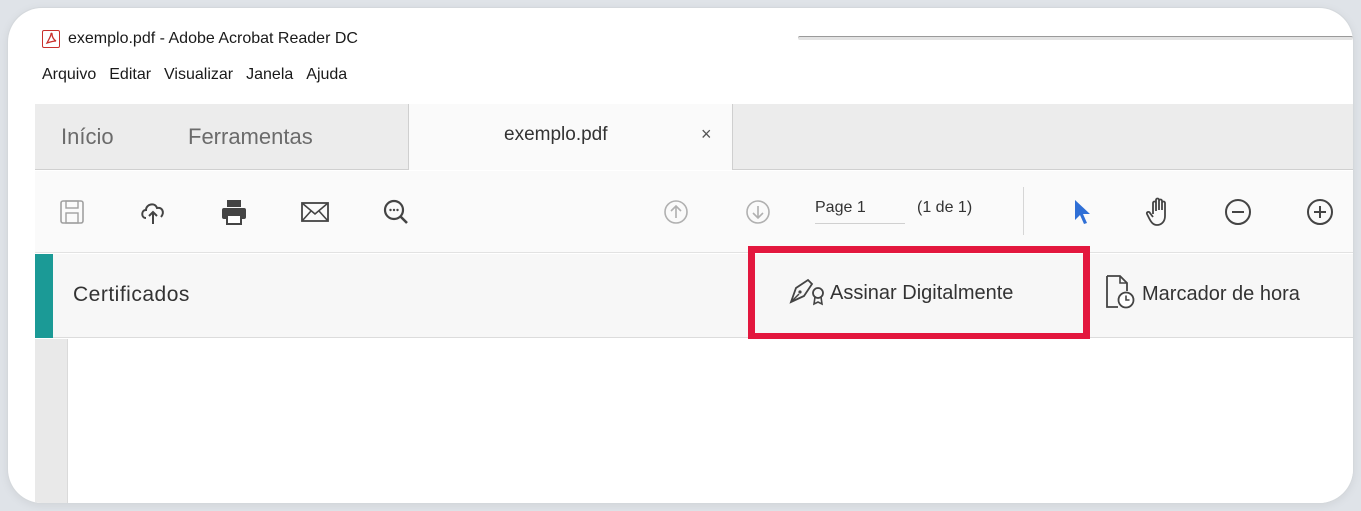  I want to click on title-bar: exemplo.pdf - Adobe Acrobat Reader DC, so click(690, 39).